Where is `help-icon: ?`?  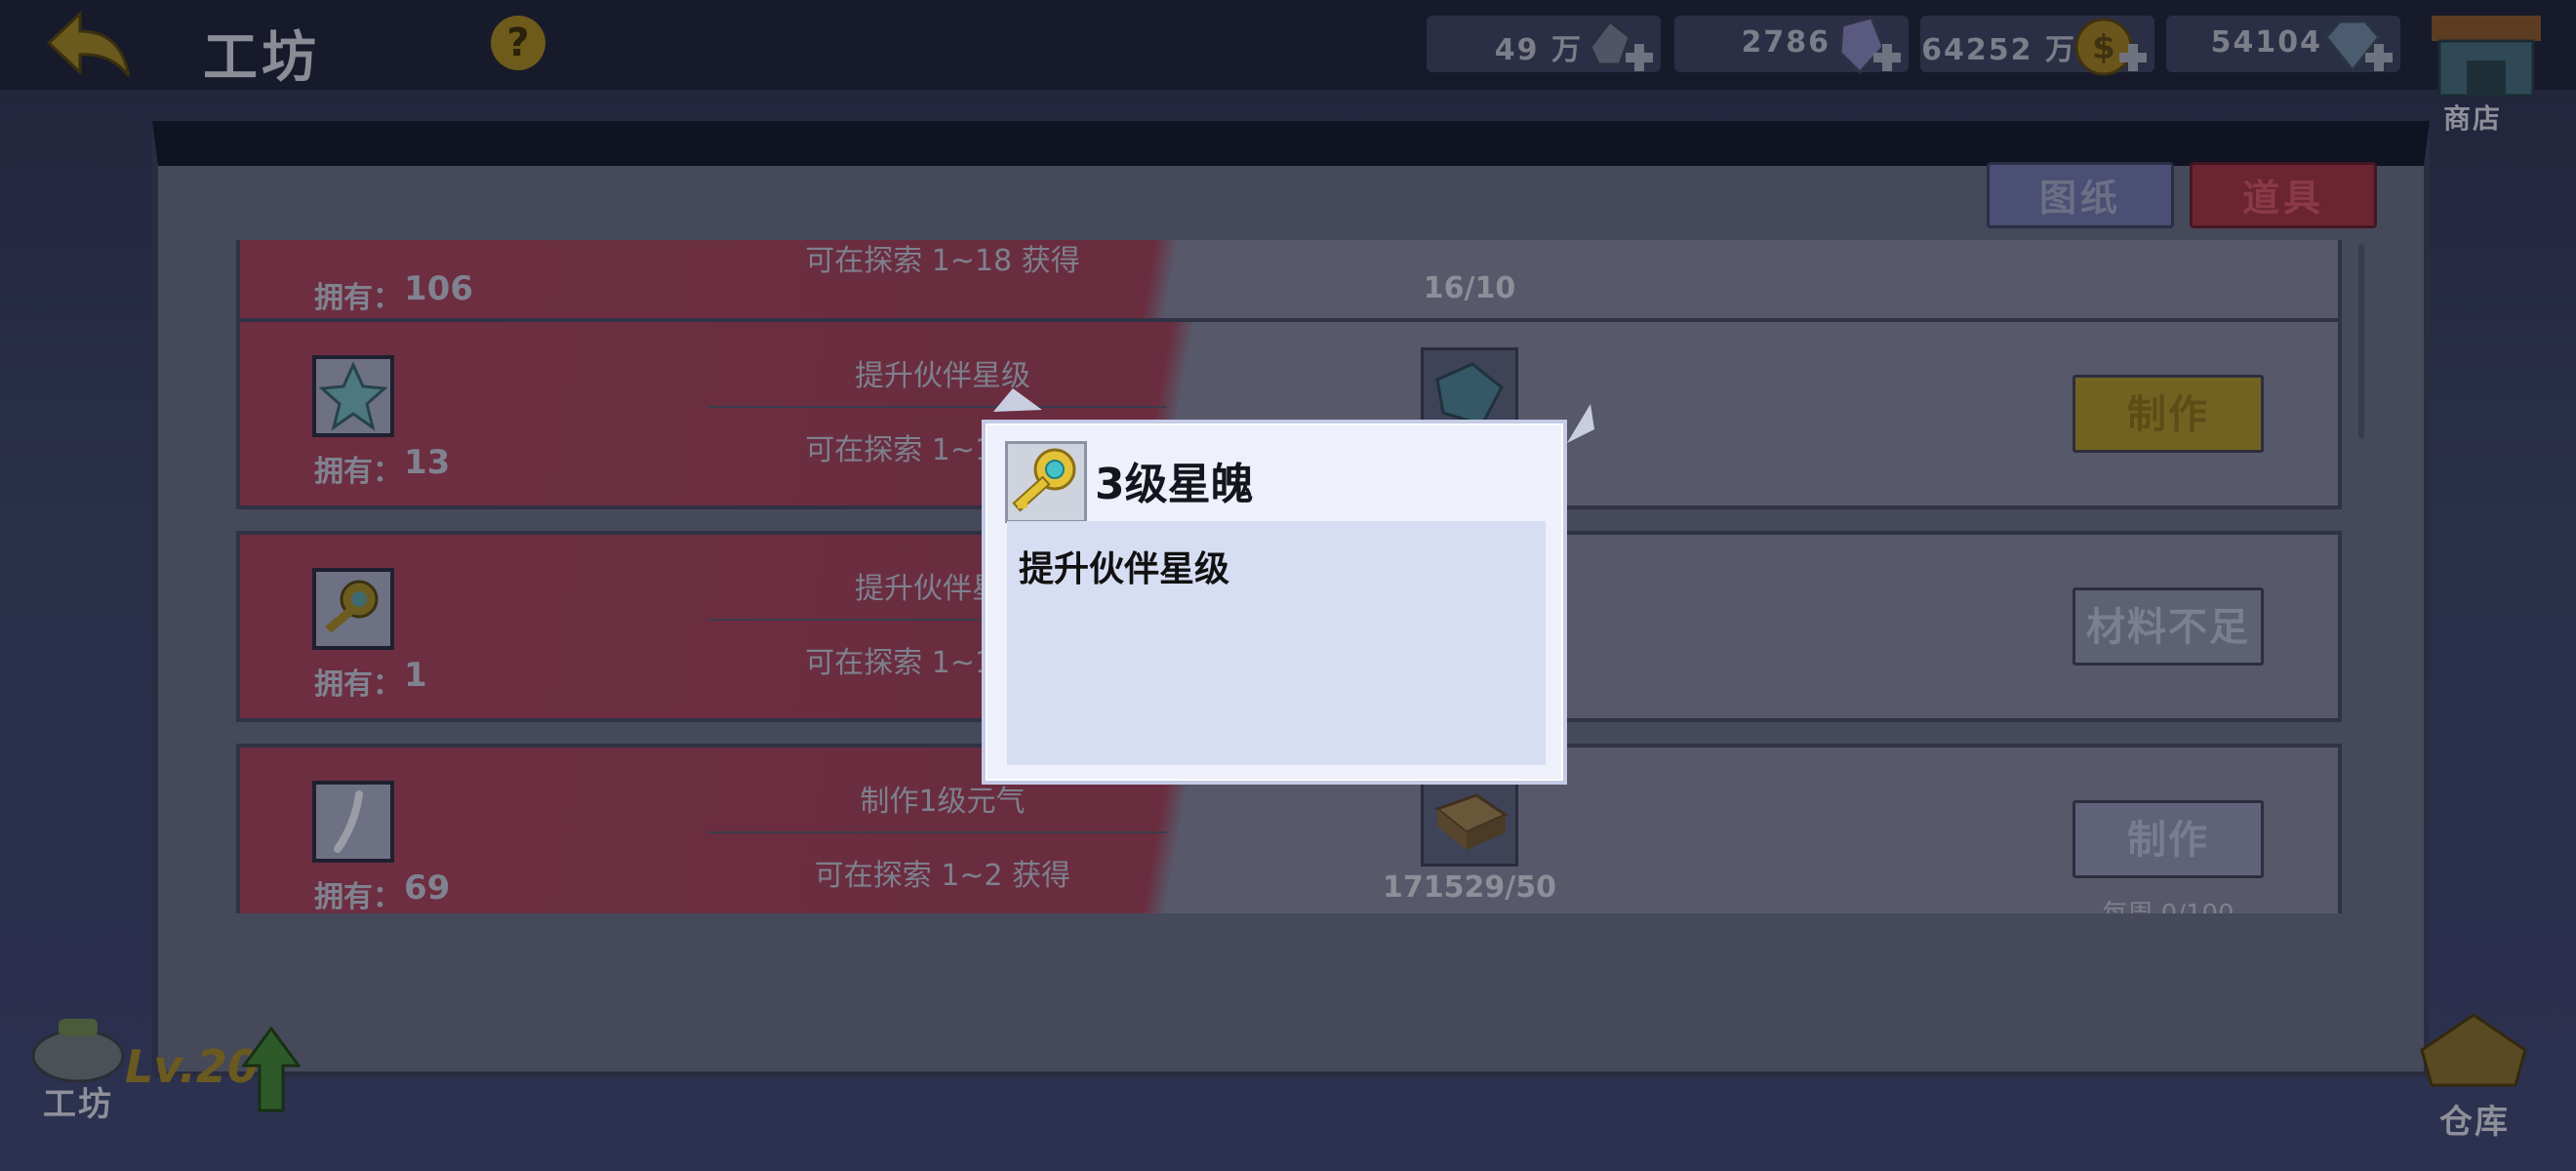
help-icon: ? is located at coordinates (518, 43).